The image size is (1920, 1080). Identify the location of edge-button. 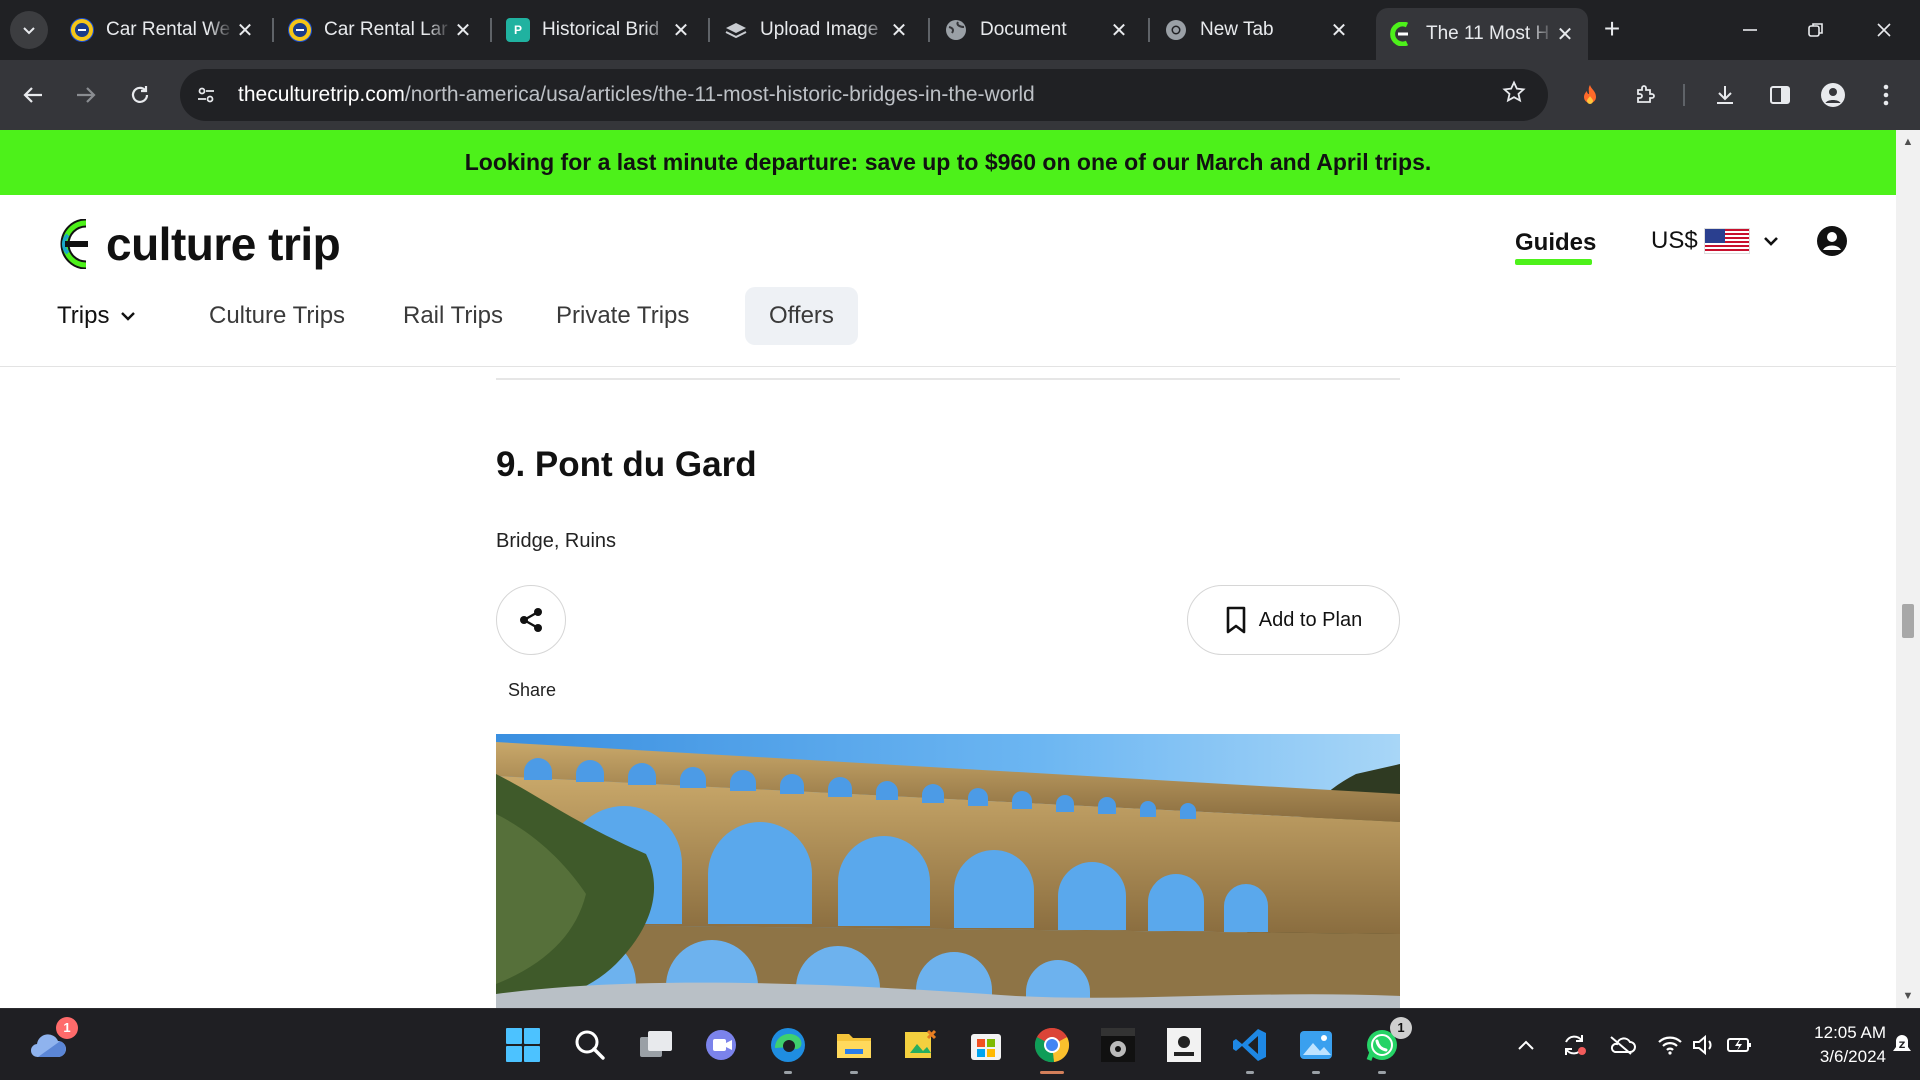
(788, 1047).